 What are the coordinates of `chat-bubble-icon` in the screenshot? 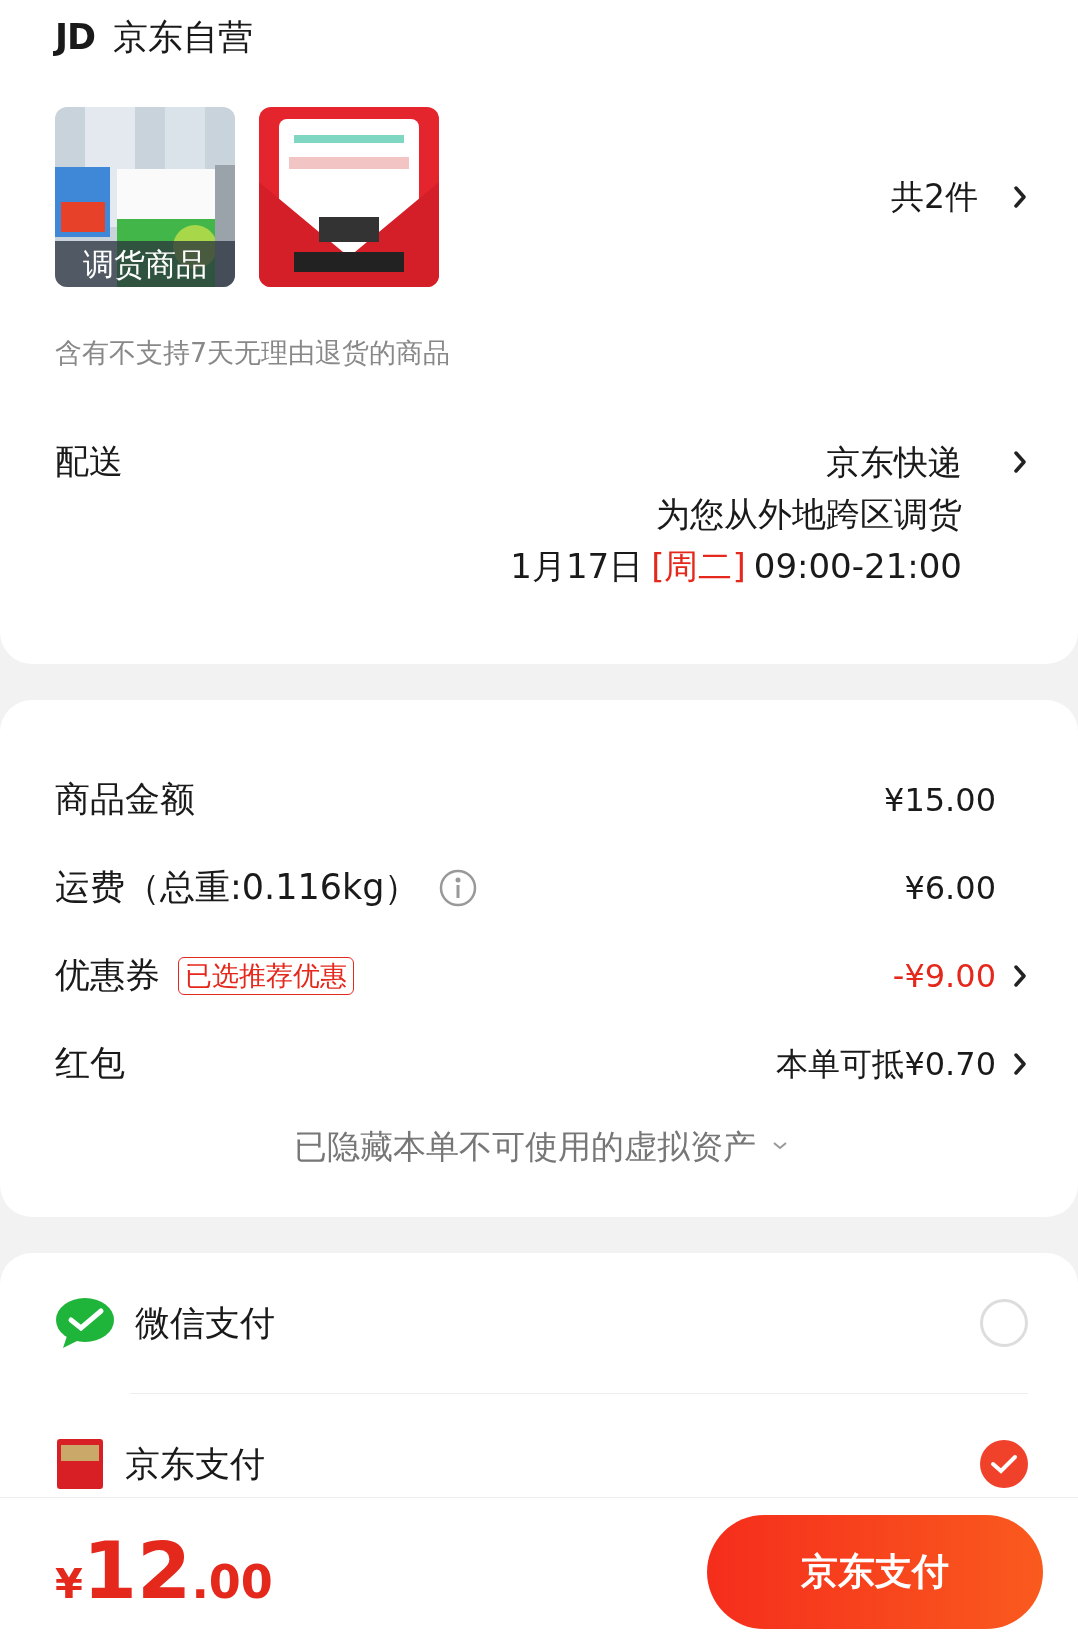 It's located at (85, 1323).